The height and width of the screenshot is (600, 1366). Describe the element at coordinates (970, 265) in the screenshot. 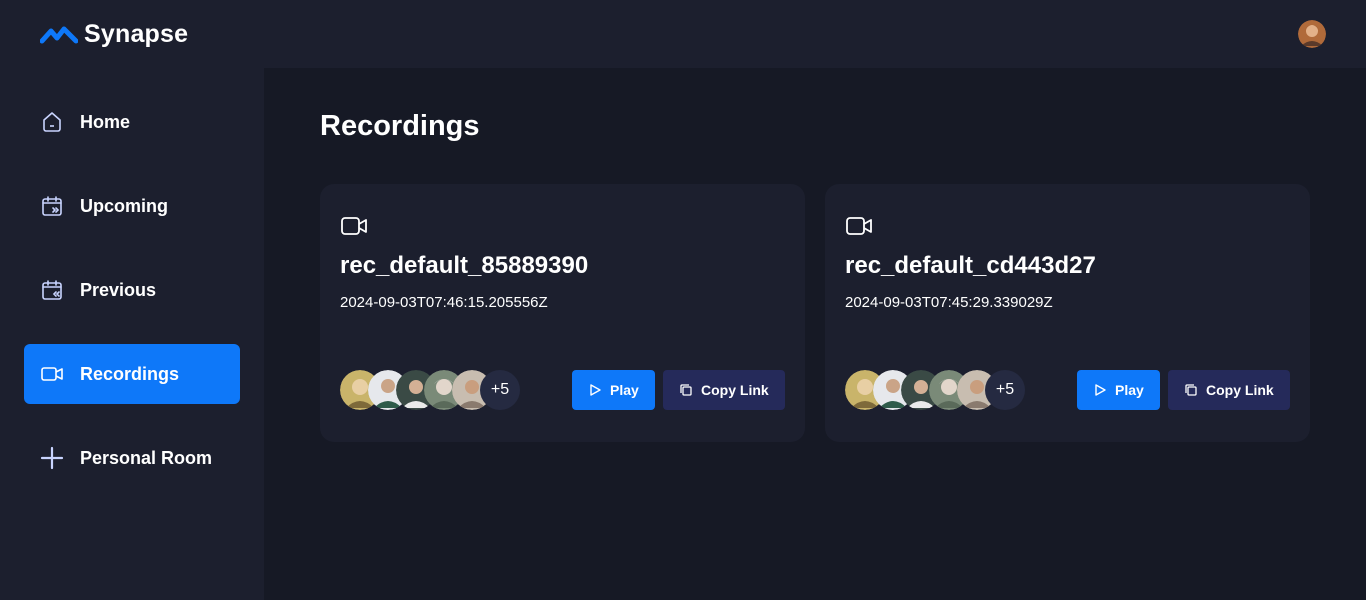

I see `recording-title: rec_default_cd443d27` at that location.